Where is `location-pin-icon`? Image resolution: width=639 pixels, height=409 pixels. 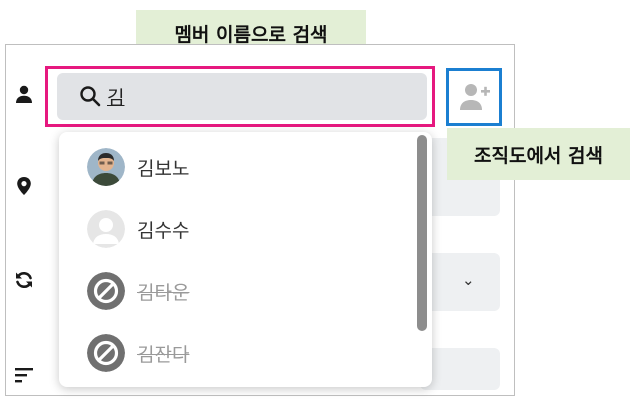 location-pin-icon is located at coordinates (24, 186).